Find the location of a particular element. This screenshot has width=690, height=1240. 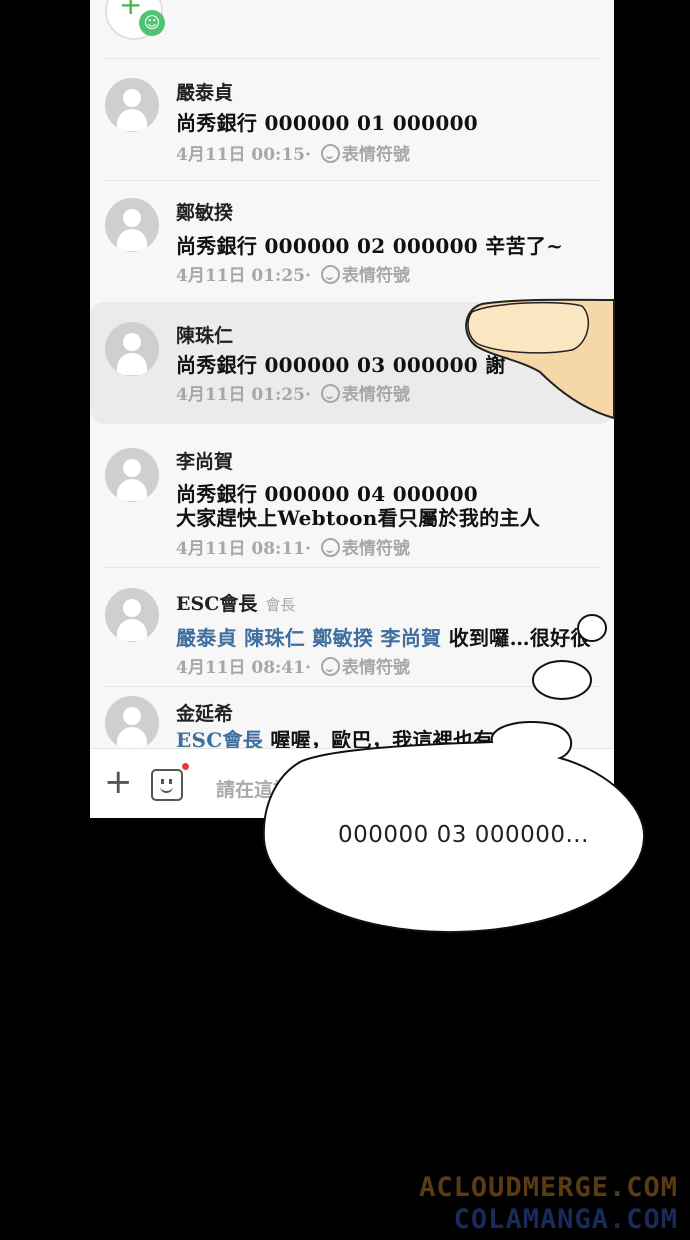

commenter-name: 嚴泰貞 is located at coordinates (204, 91).